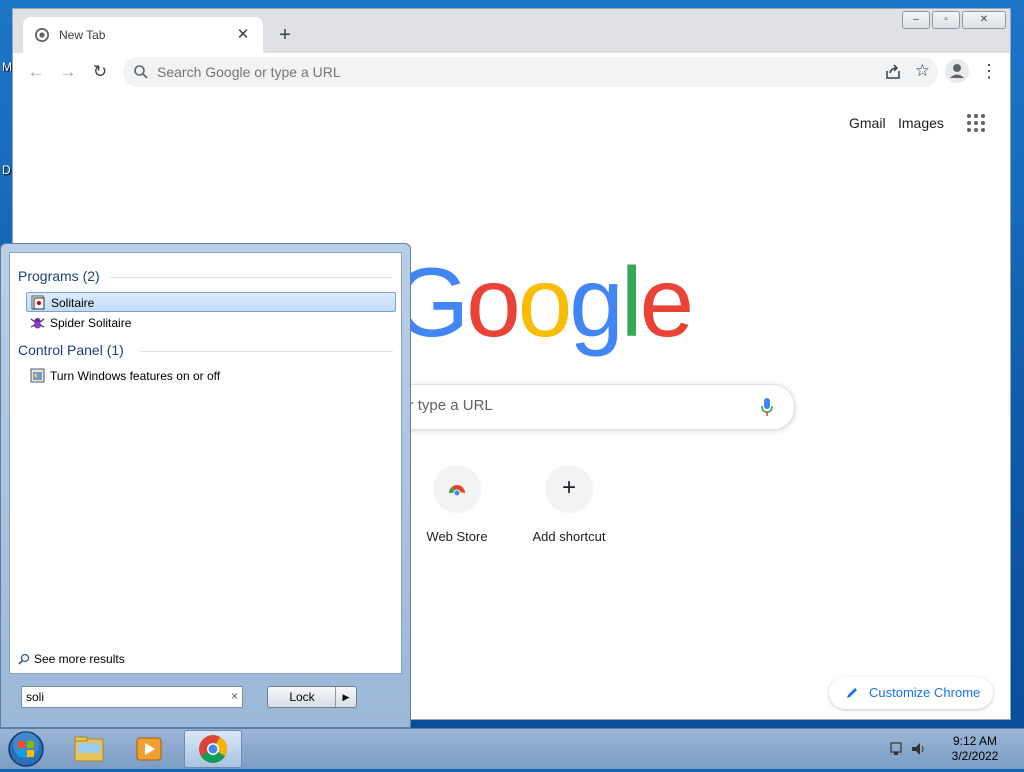 The width and height of the screenshot is (1024, 772). Describe the element at coordinates (345, 697) in the screenshot. I see `shutdown-options-arrow-icon: ▶` at that location.